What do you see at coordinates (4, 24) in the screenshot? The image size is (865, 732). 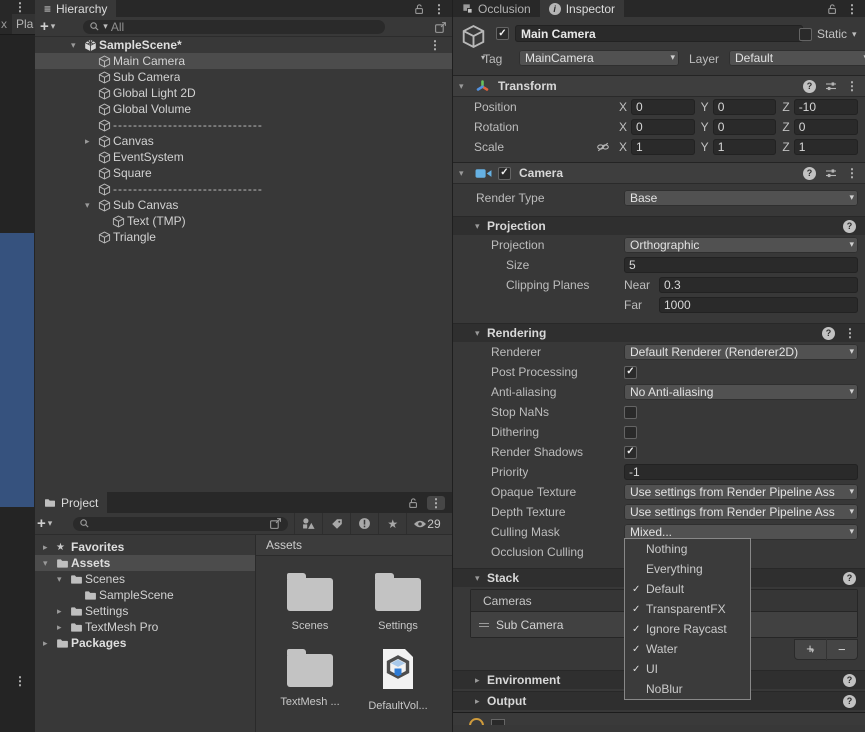 I see `partial-tab: x` at bounding box center [4, 24].